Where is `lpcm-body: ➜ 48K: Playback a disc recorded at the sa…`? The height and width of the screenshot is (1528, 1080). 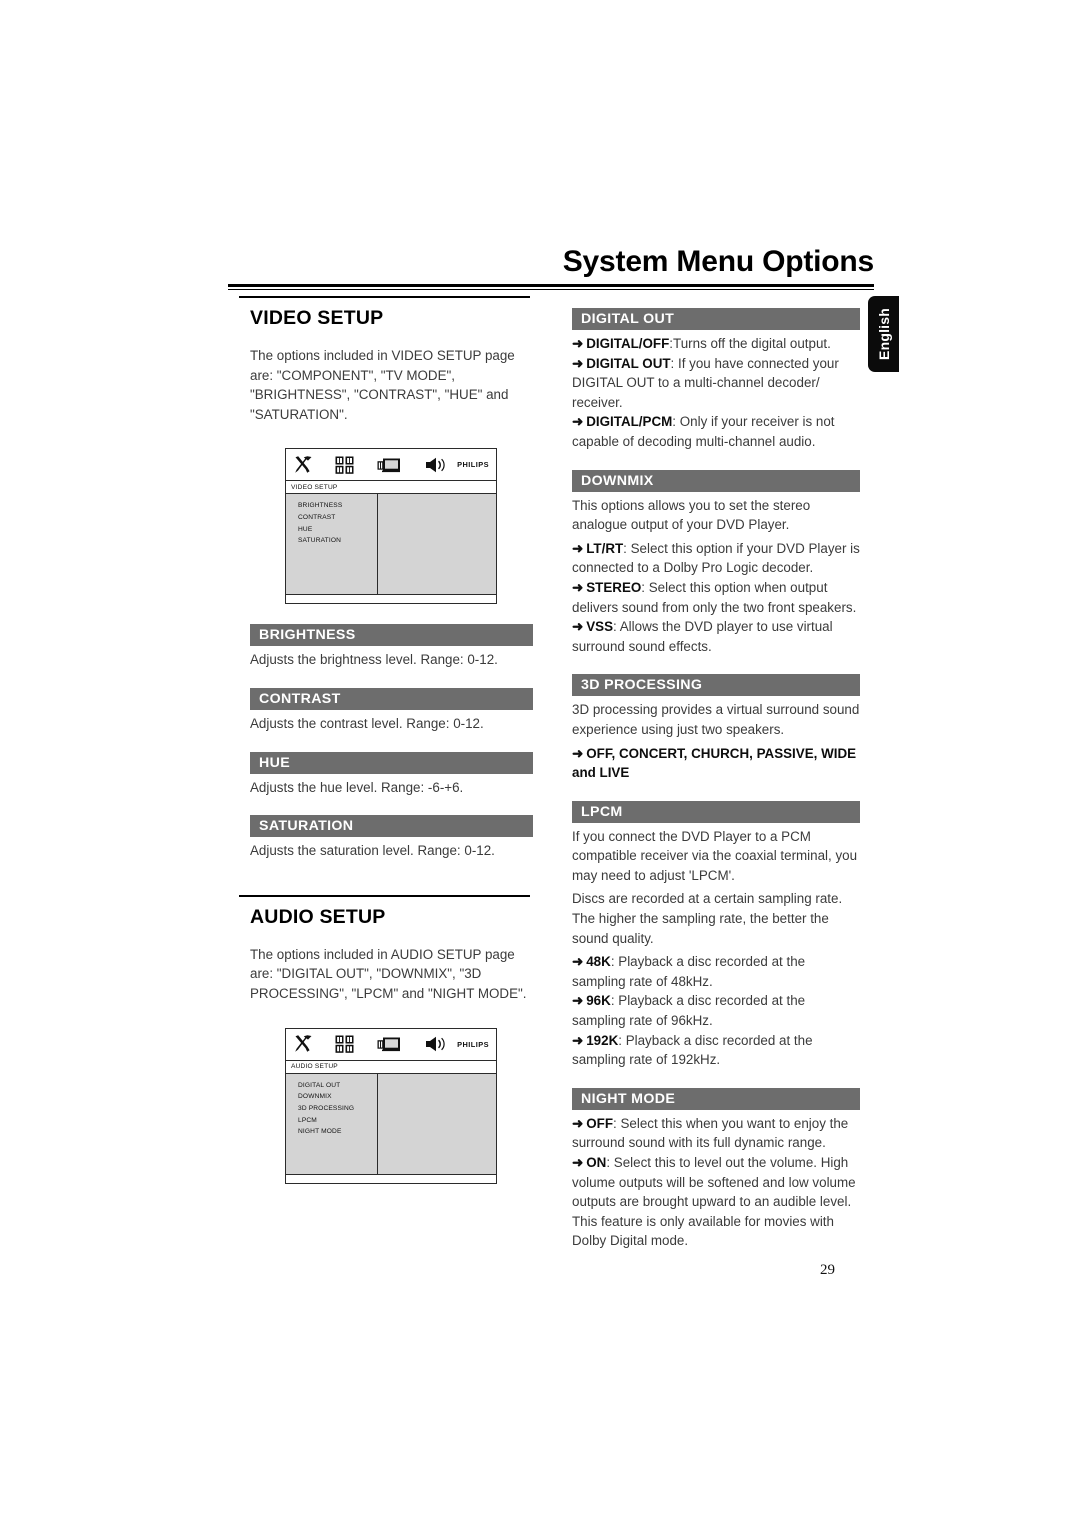
lpcm-body: ➜ 48K: Playback a disc recorded at the sa… is located at coordinates (716, 1011).